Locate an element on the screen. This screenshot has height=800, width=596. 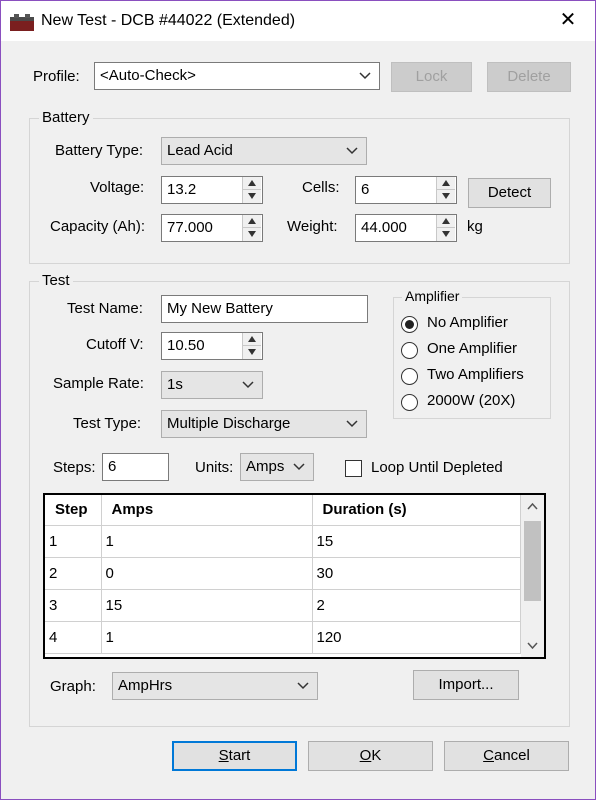
column-header-step: Step is located at coordinates (73, 510).